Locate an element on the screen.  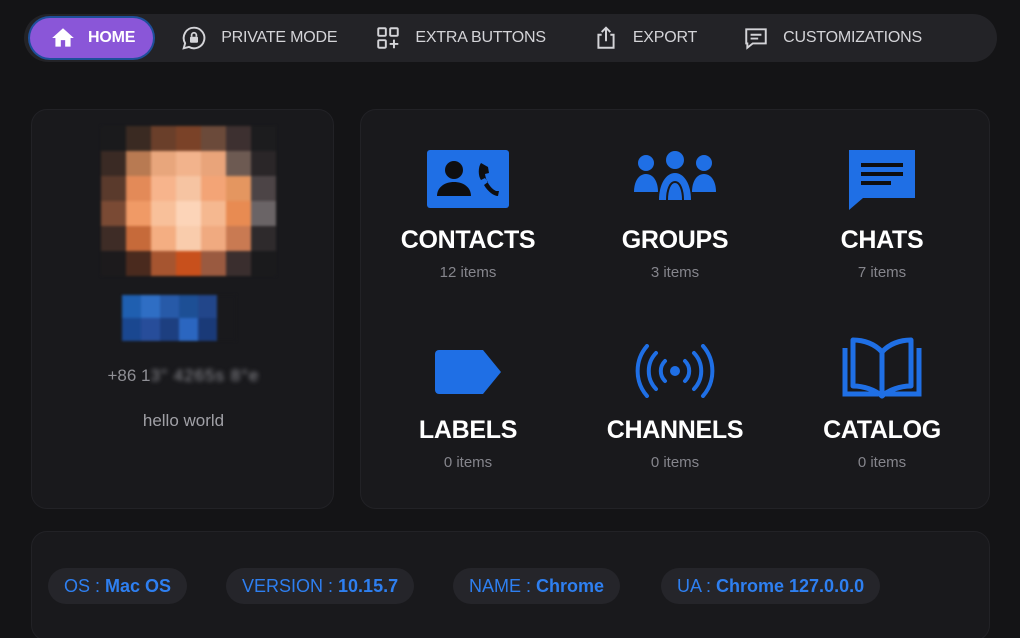
stat-labels-count: 0 items is located at coordinates (468, 462).